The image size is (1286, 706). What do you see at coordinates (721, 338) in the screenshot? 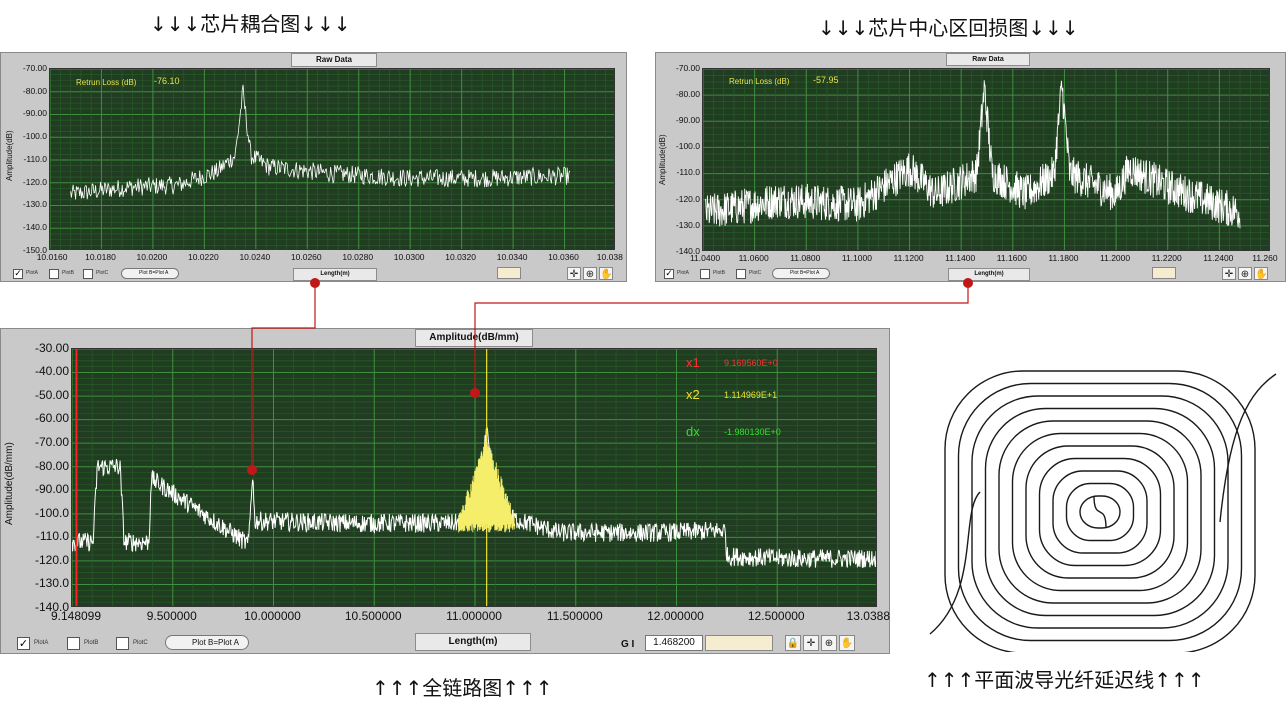
I see `connector-center` at bounding box center [721, 338].